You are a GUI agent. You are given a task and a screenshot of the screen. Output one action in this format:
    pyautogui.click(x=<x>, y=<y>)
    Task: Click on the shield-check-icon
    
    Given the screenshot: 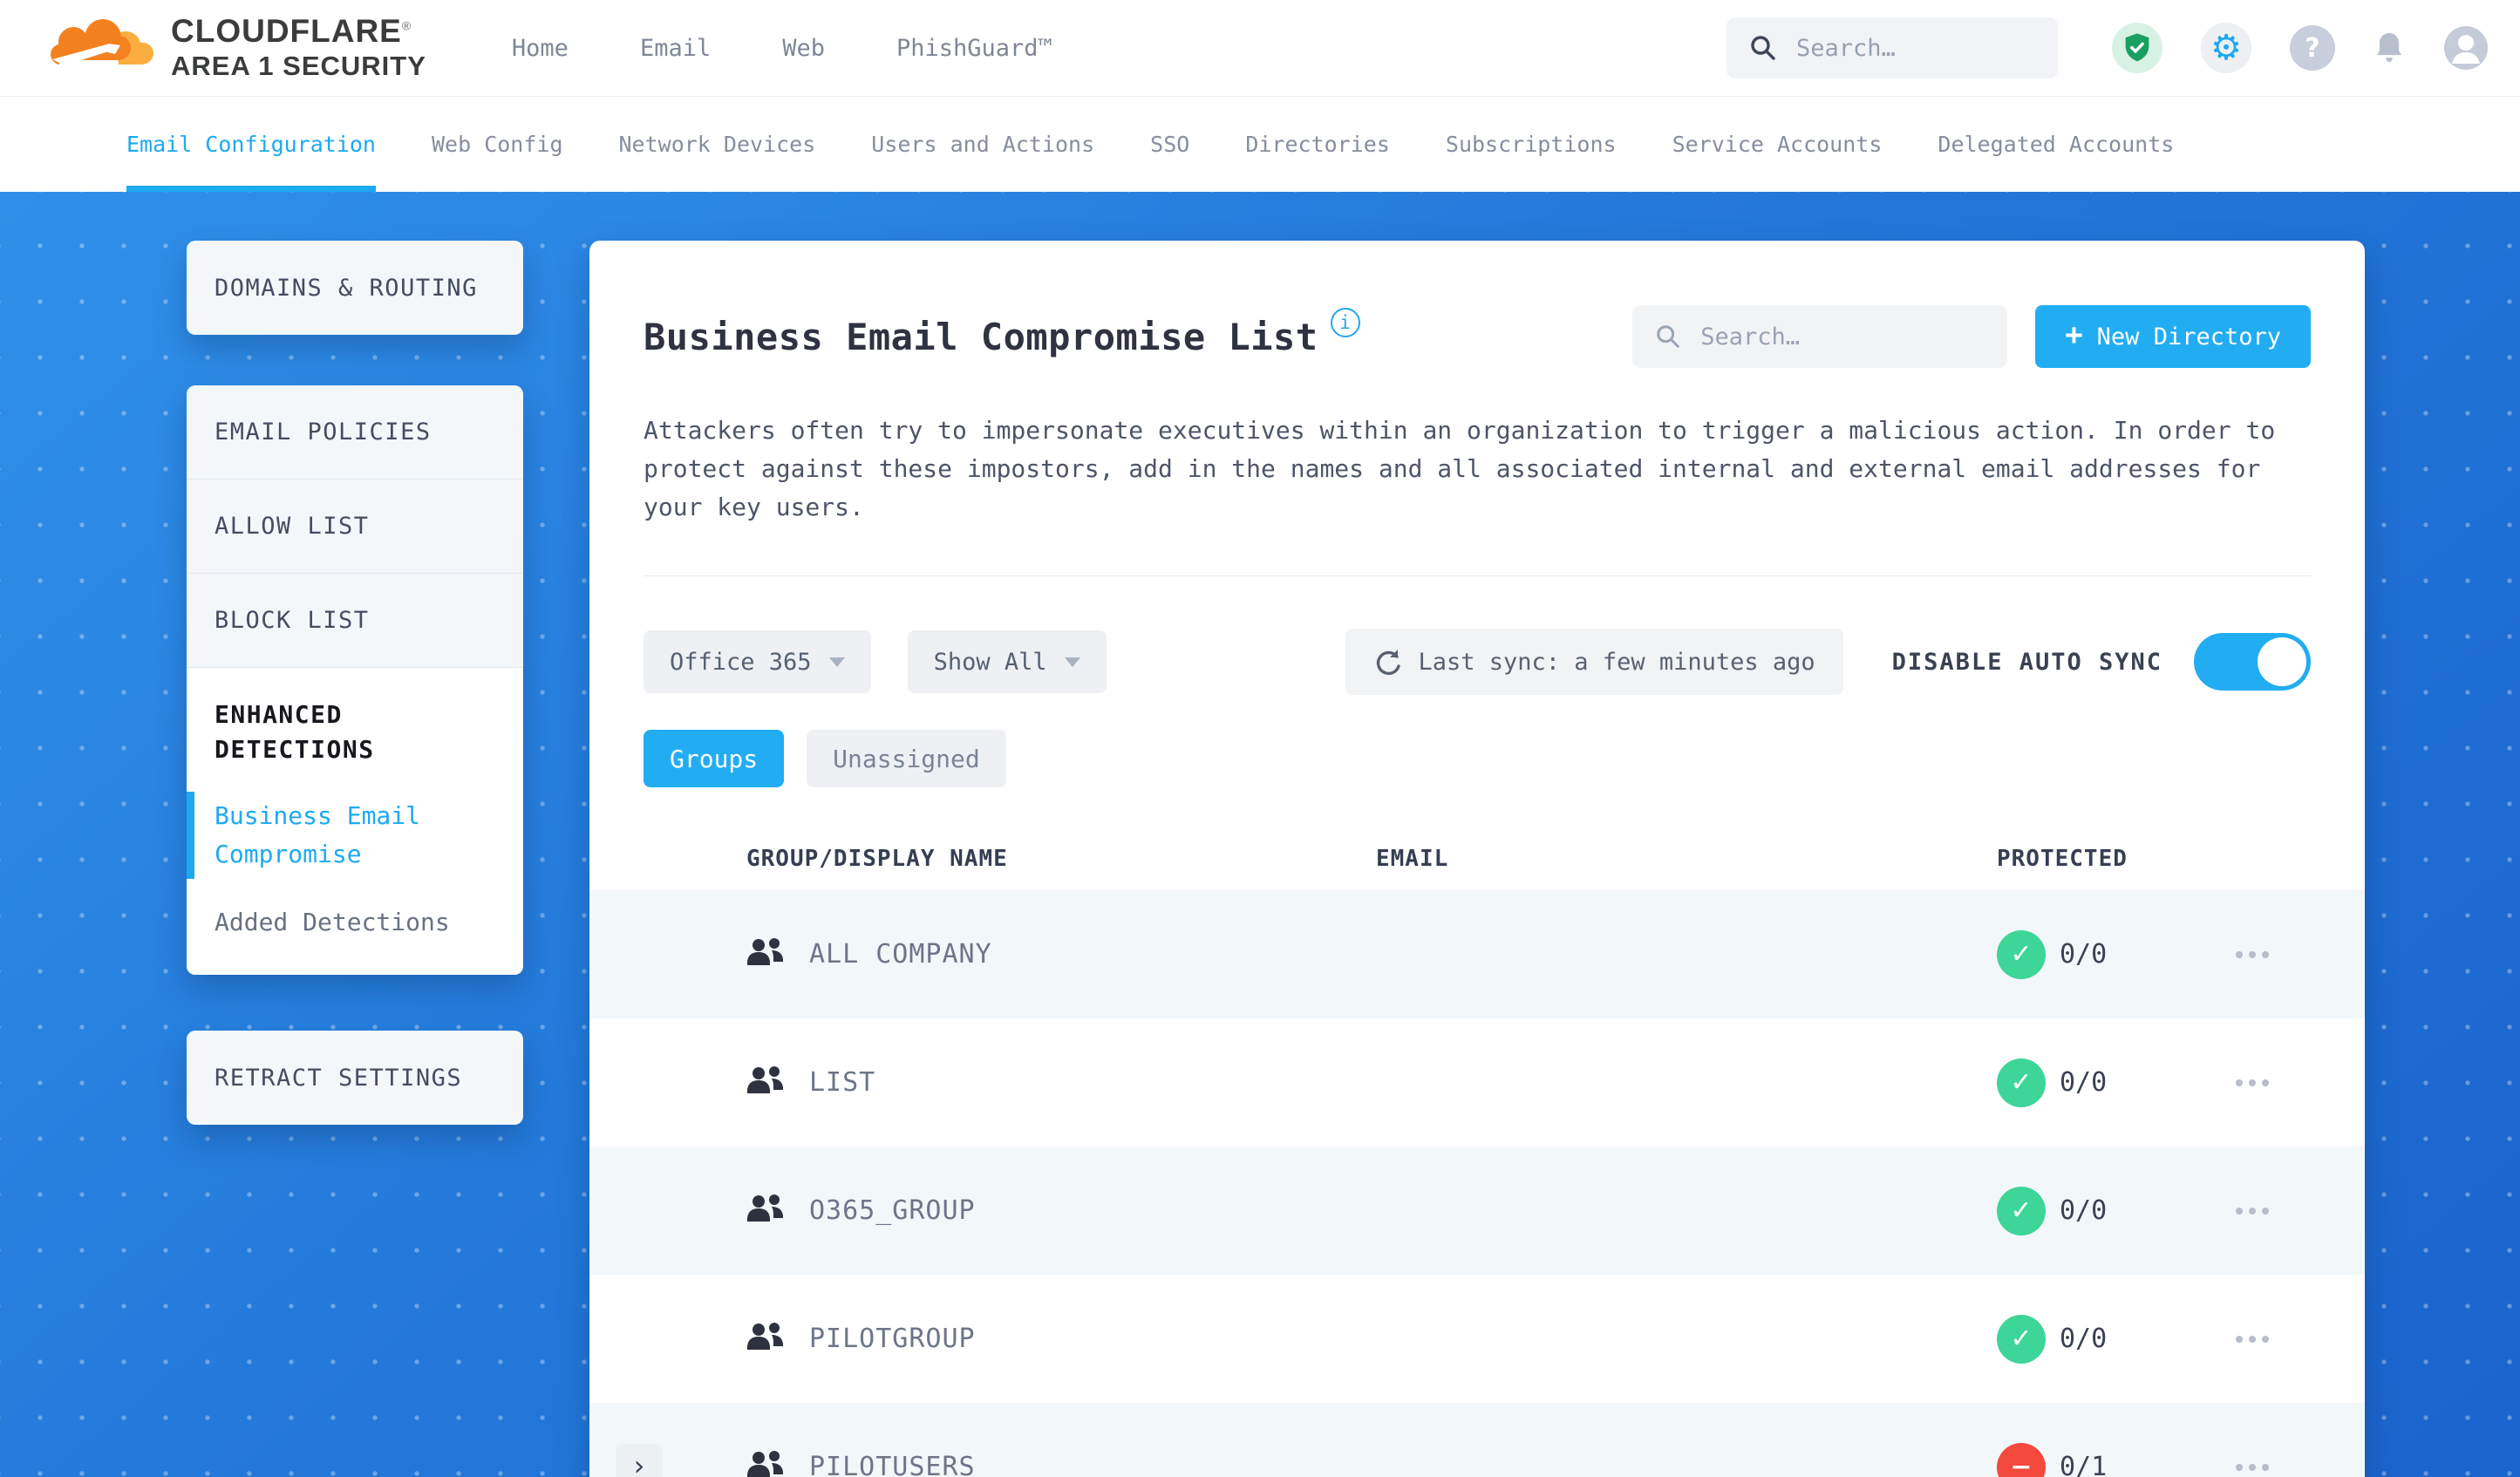 What is the action you would take?
    pyautogui.click(x=2137, y=48)
    